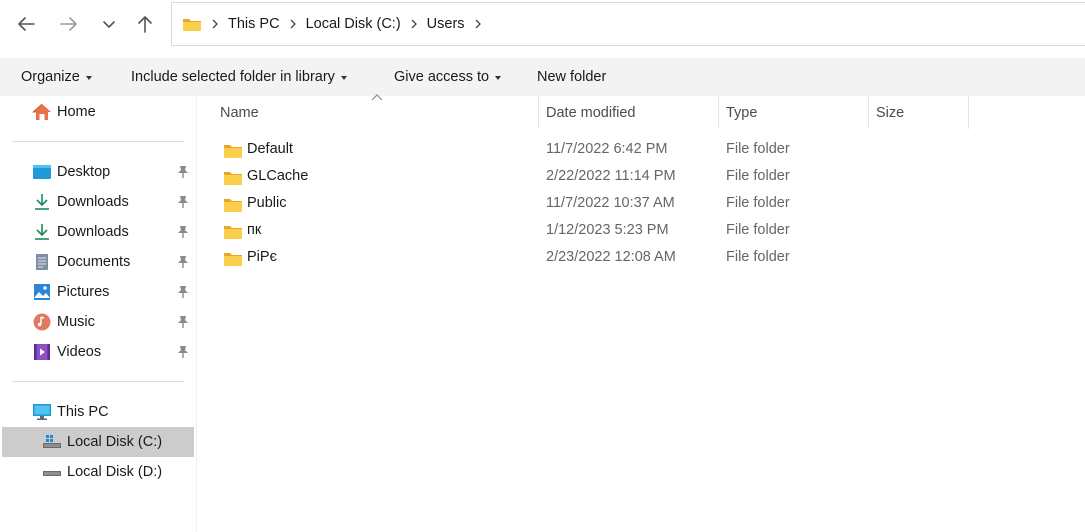 This screenshot has height=532, width=1085. I want to click on sidebar-item-label: Local Disk (D:), so click(115, 472).